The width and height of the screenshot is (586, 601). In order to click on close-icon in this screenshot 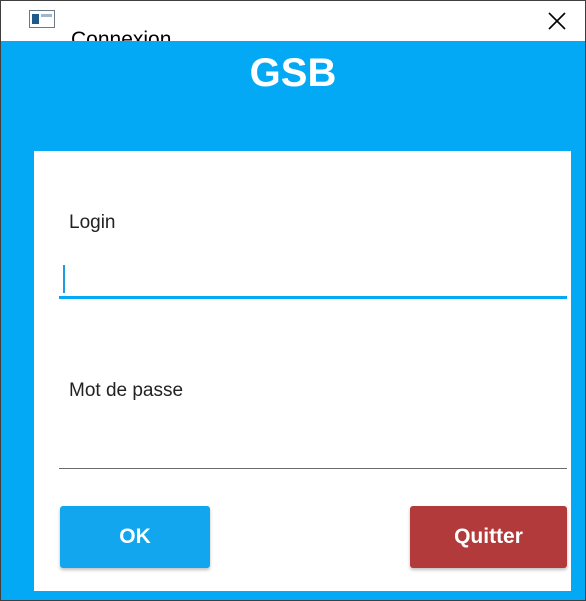, I will do `click(557, 21)`.